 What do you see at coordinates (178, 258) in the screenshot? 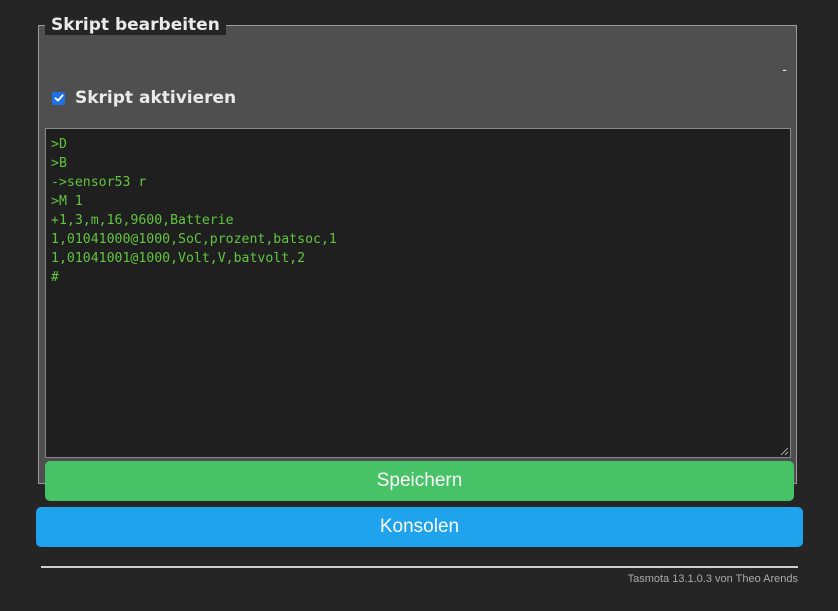
I see `code-line: 1,01041001@1000,Volt,V,batvolt,2` at bounding box center [178, 258].